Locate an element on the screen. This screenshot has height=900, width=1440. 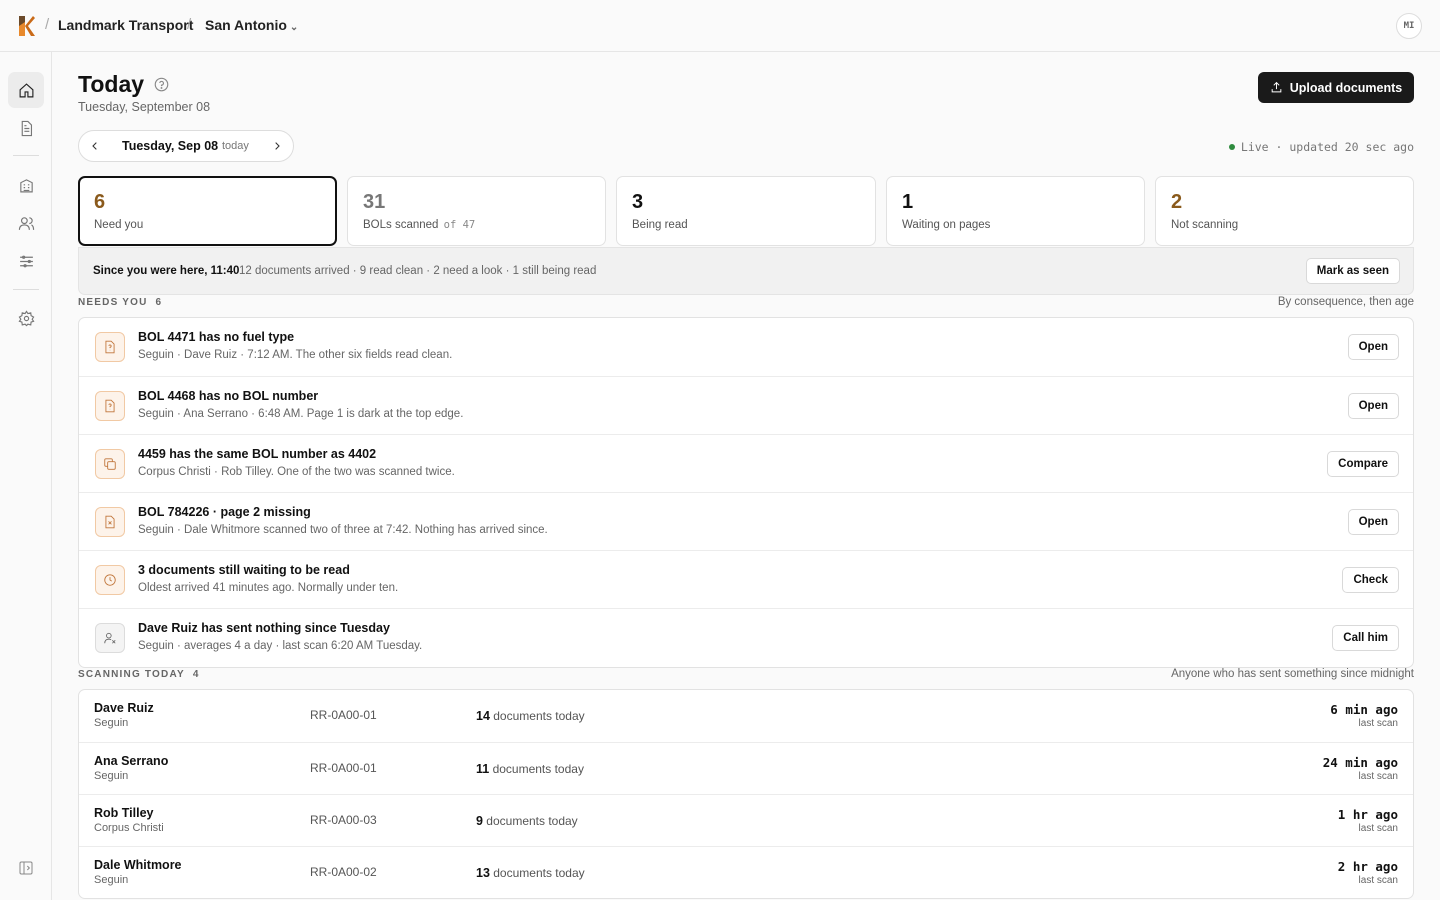
last-scan-time: 1 hr ago is located at coordinates (1367, 814).